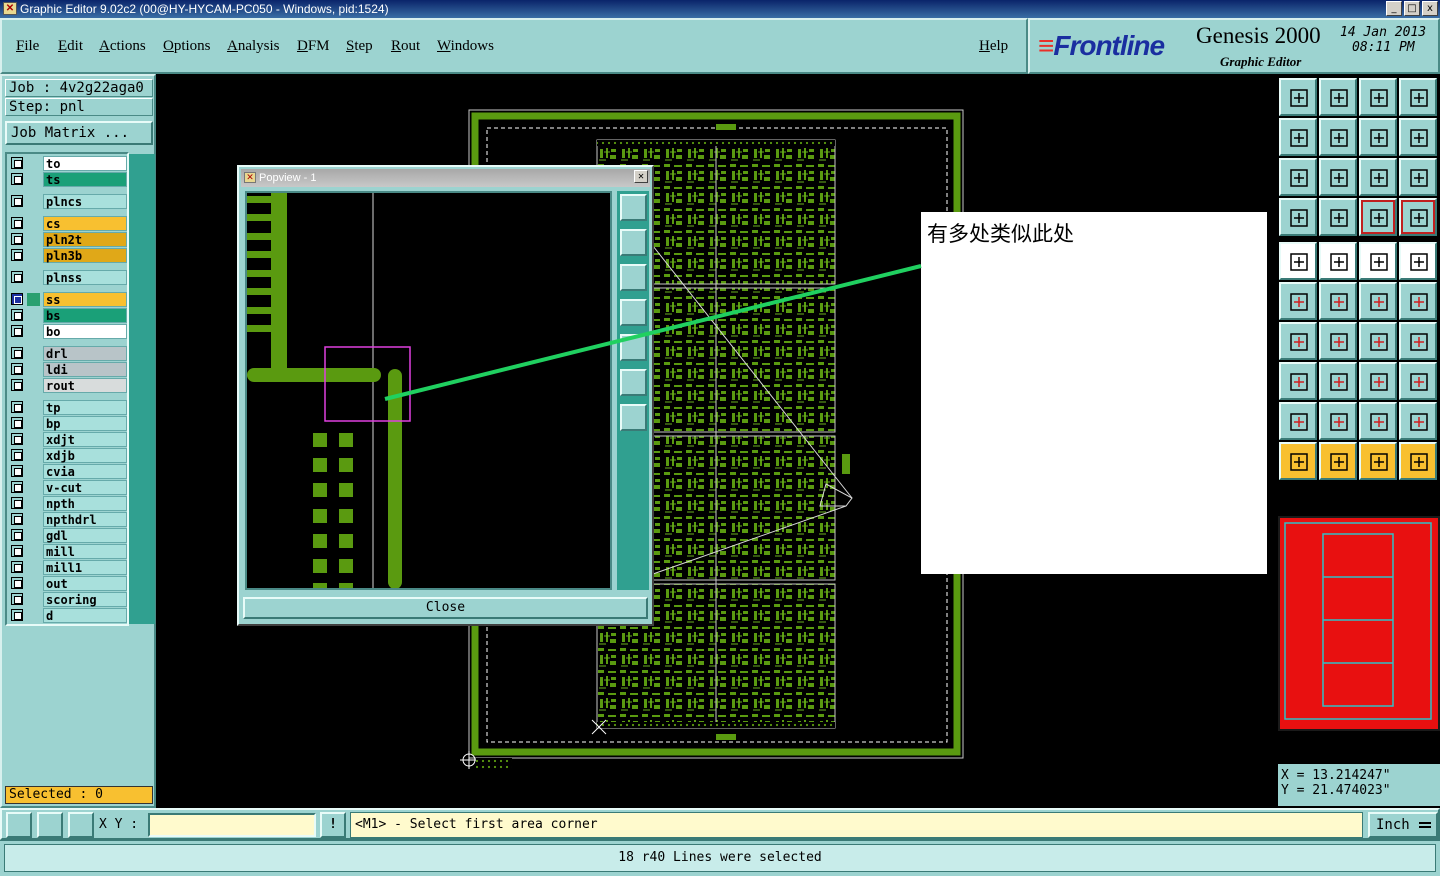 The width and height of the screenshot is (1440, 876). Describe the element at coordinates (1338, 421) in the screenshot. I see `a-shape-icon` at that location.